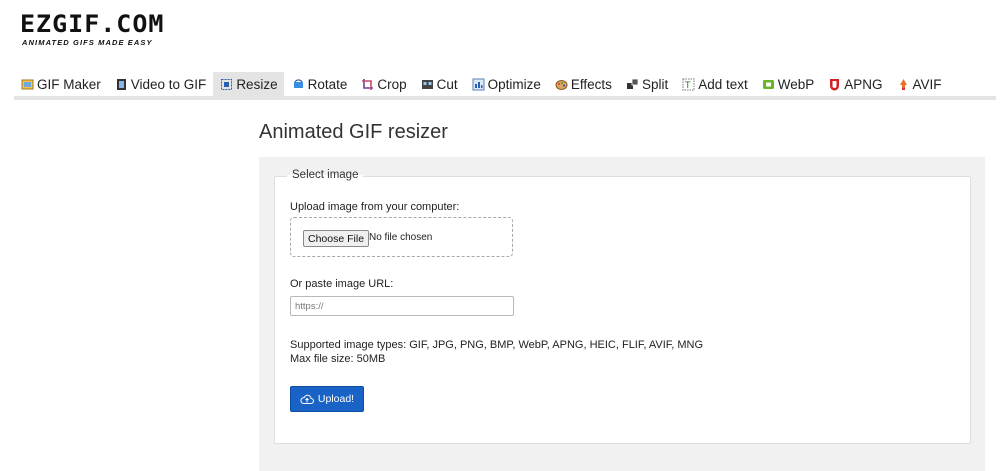 This screenshot has height=471, width=1000. What do you see at coordinates (863, 84) in the screenshot?
I see `nav-label: APNG` at bounding box center [863, 84].